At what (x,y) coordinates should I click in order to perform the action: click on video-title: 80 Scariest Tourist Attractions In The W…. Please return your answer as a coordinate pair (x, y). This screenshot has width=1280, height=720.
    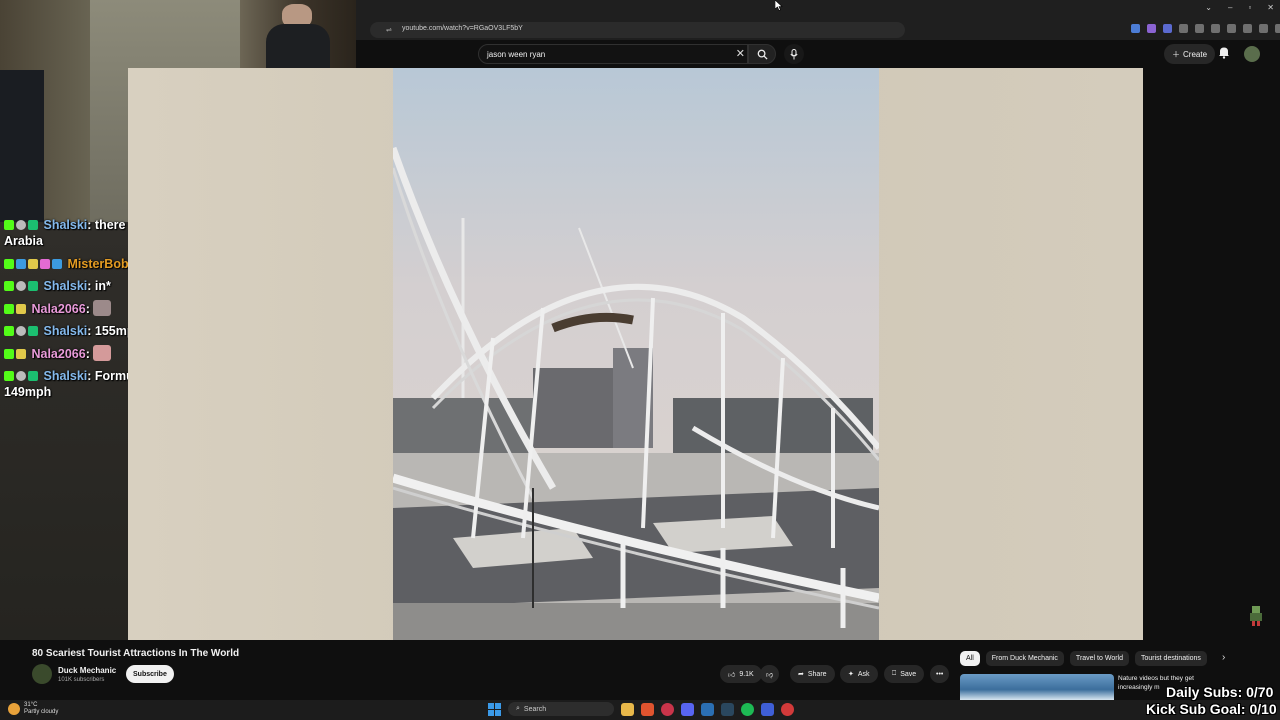
    Looking at the image, I should click on (136, 653).